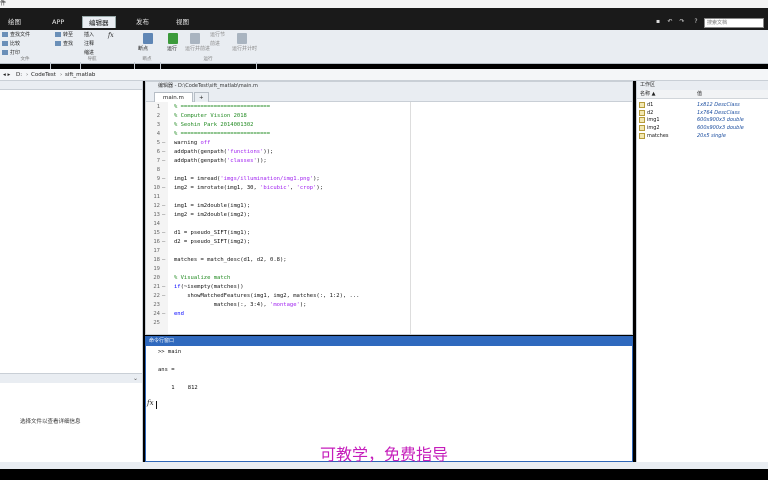 The image size is (768, 480). Describe the element at coordinates (389, 152) in the screenshot. I see `code-line: 6— addpath(genpath('functions'));` at that location.